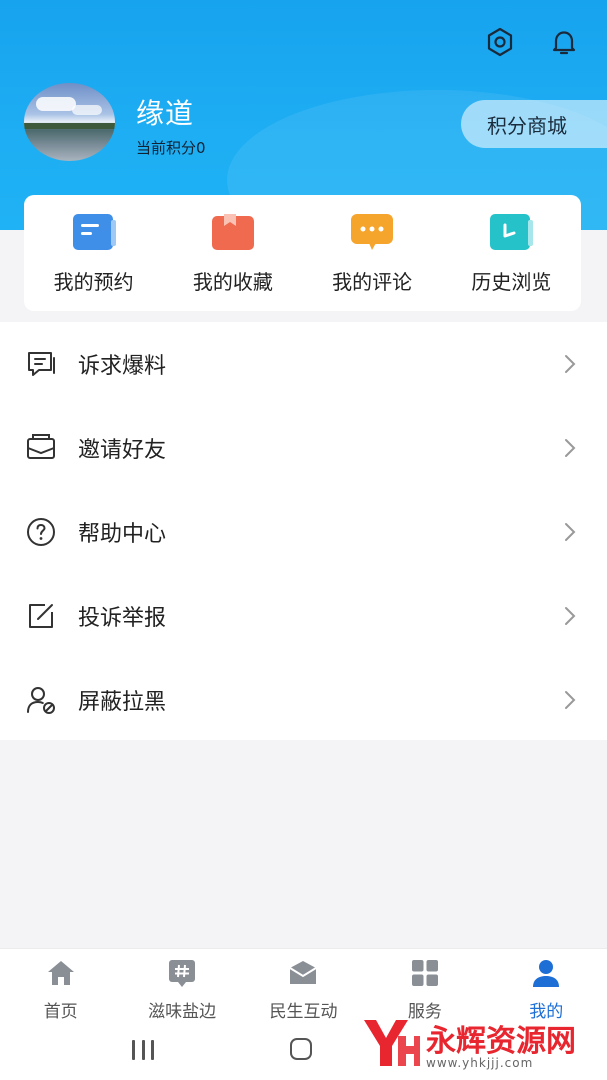 This screenshot has width=607, height=1080. I want to click on watermark: 永辉资源网 www.yhkjjj.com, so click(468, 1042).